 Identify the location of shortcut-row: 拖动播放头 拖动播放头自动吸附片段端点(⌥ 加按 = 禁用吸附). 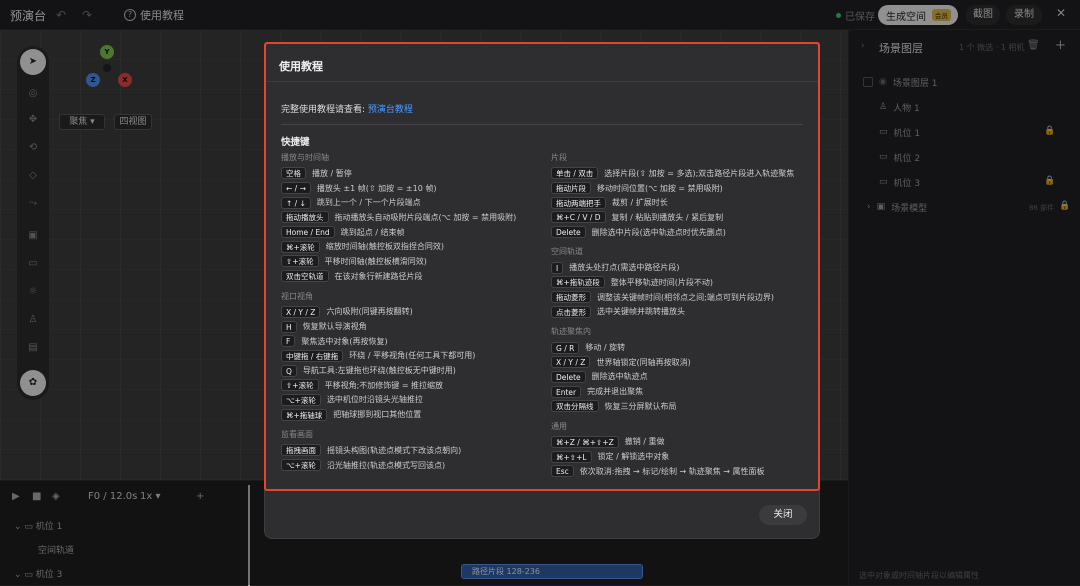
(412, 217).